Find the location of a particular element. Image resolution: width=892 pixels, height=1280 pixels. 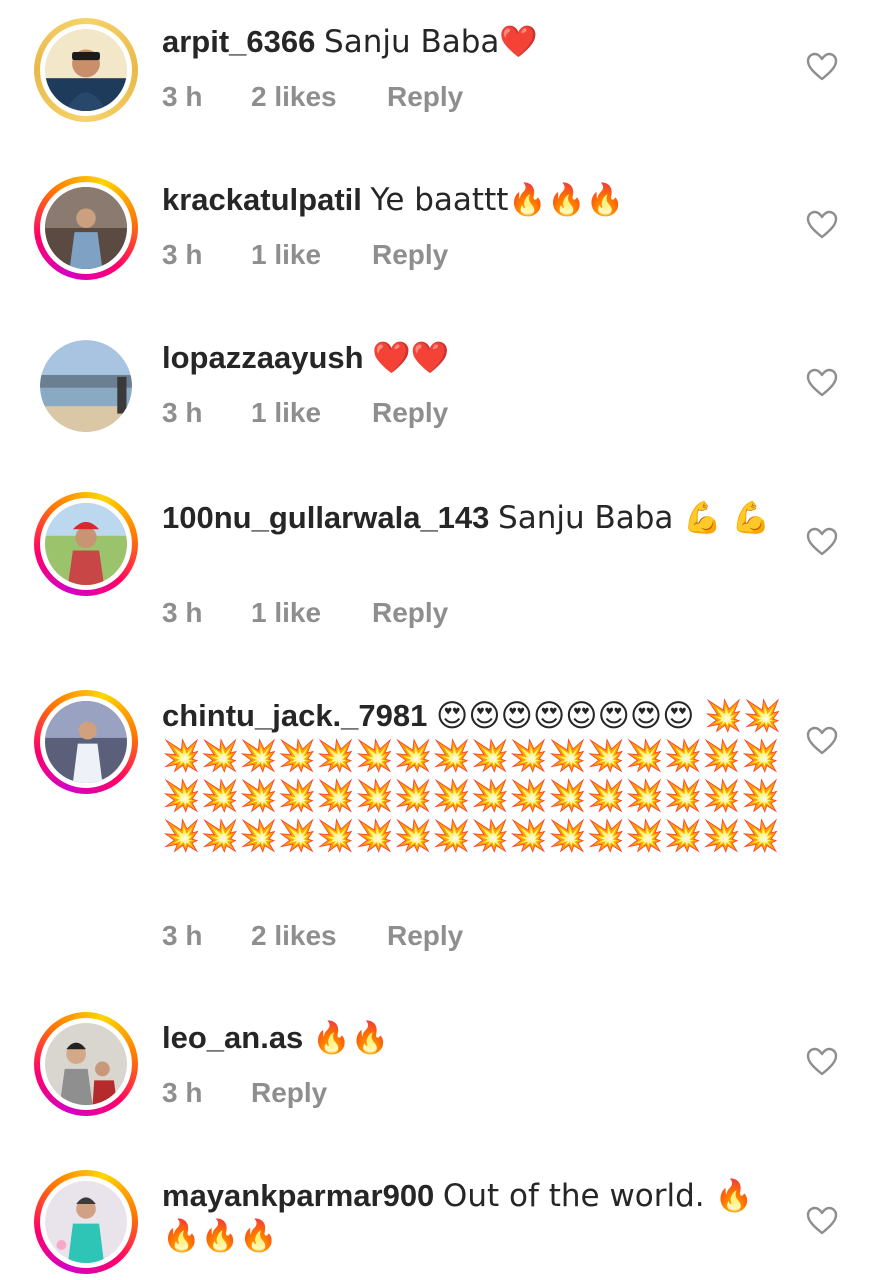

comment-username: lopazzaayush is located at coordinates (263, 357).